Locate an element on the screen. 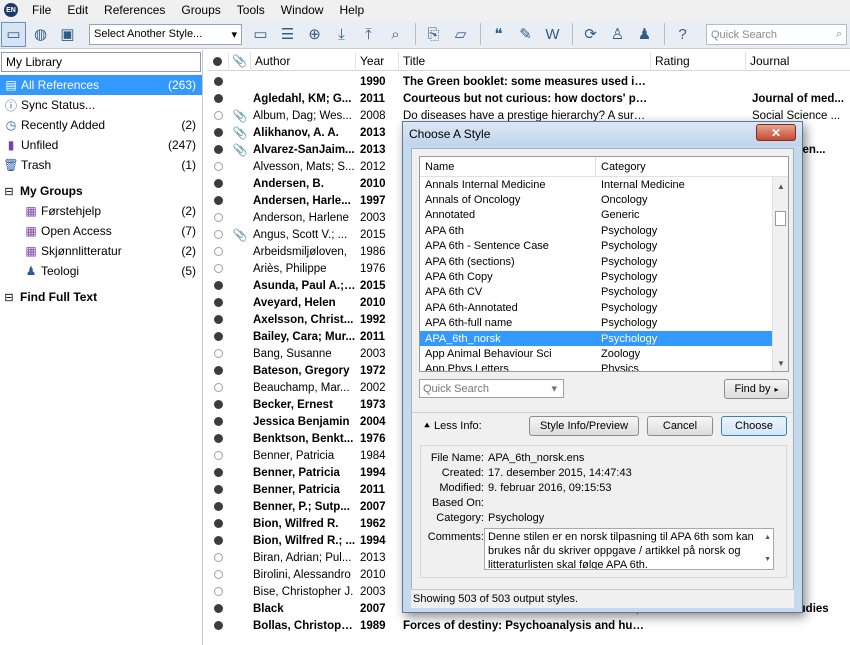 The height and width of the screenshot is (645, 850). local-library-icon: ▭ is located at coordinates (13, 34).